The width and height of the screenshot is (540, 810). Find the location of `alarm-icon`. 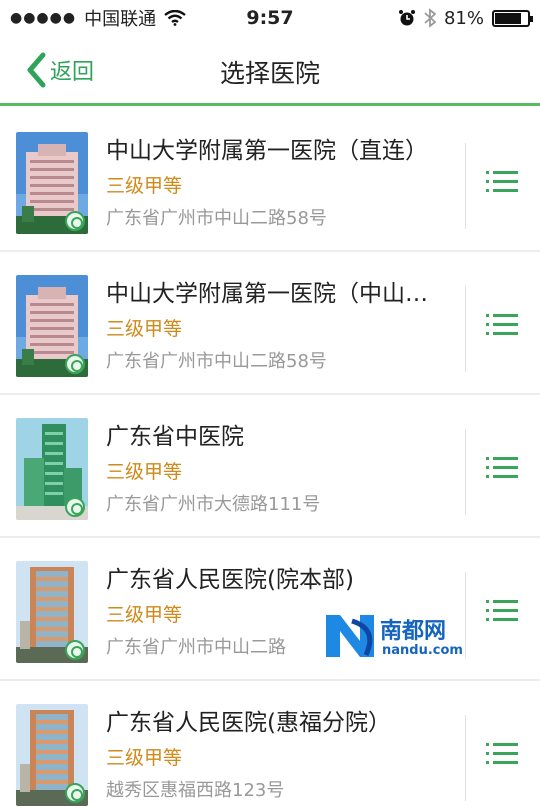

alarm-icon is located at coordinates (406, 18).